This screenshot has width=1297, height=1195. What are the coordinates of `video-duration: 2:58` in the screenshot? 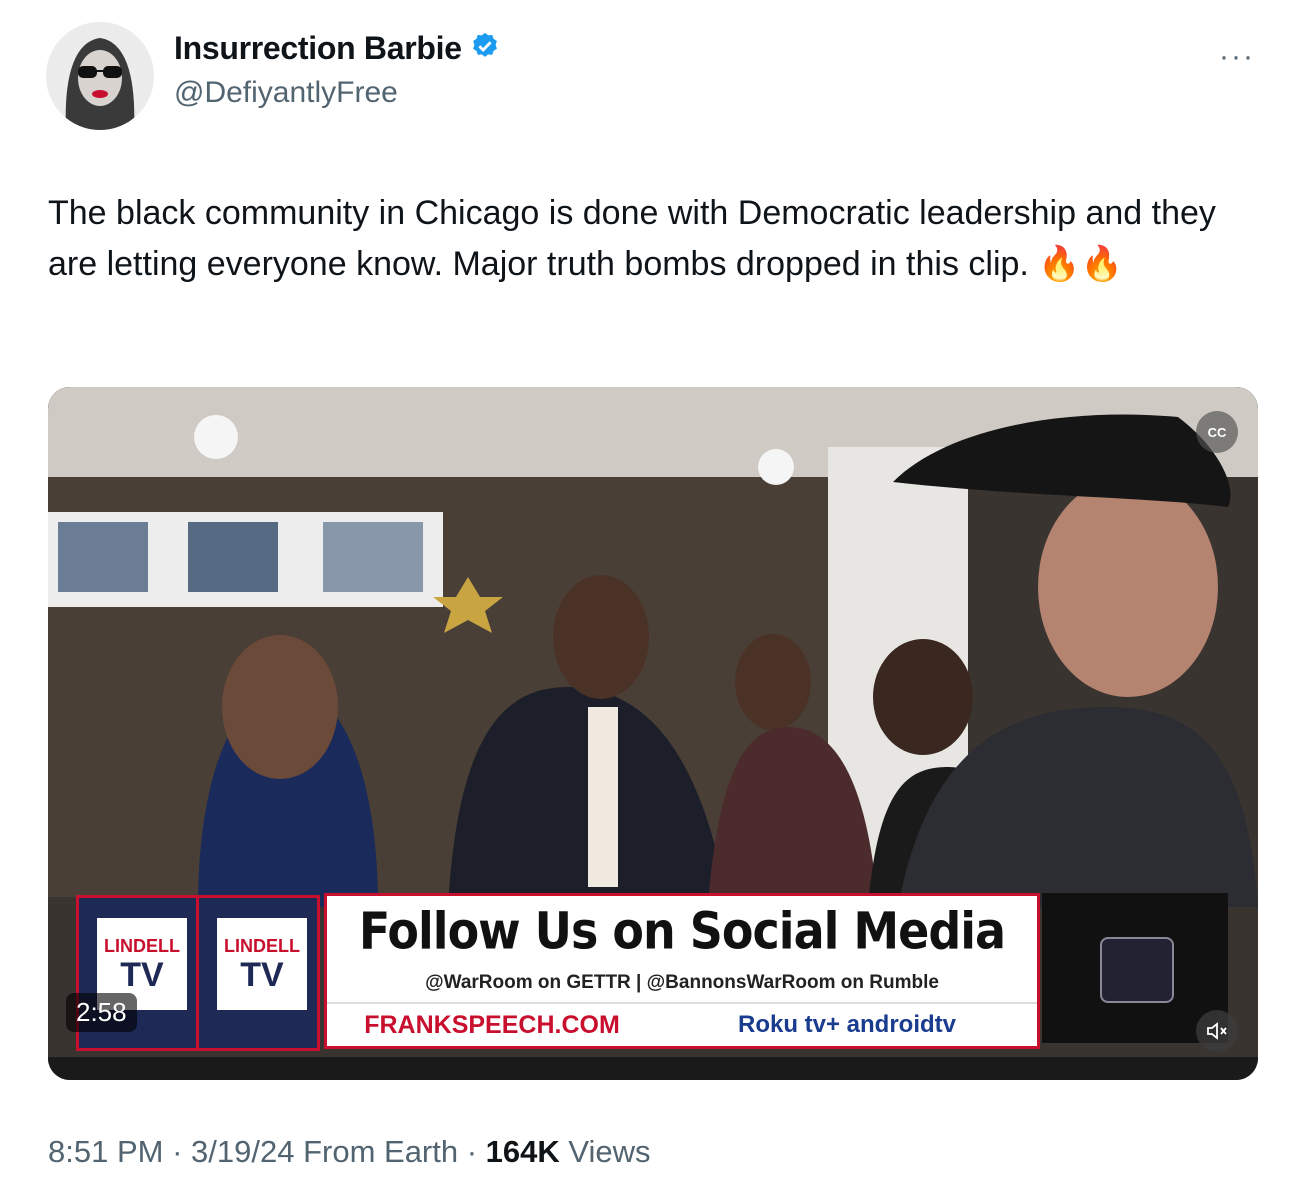 It's located at (101, 1012).